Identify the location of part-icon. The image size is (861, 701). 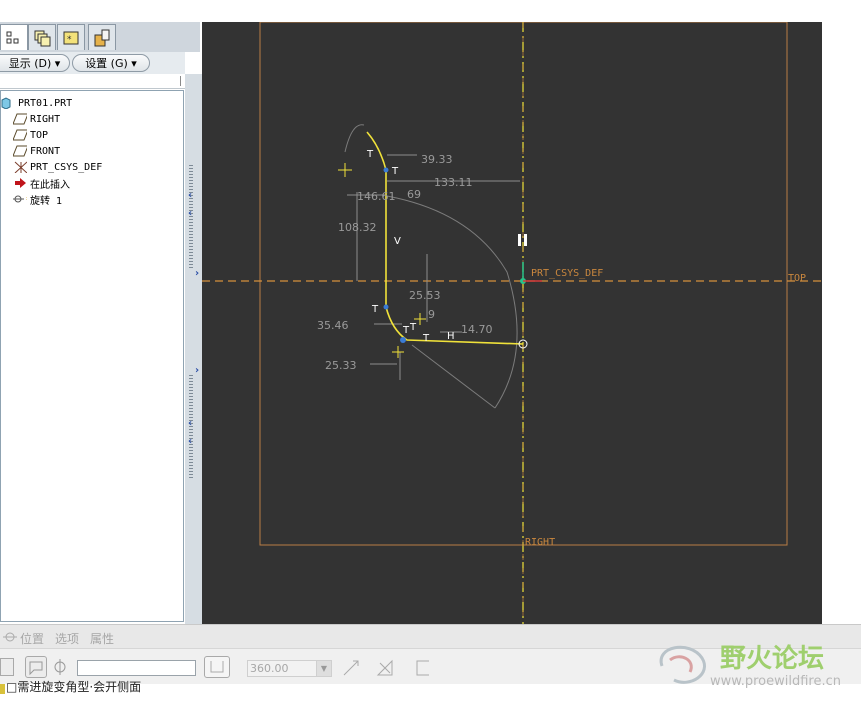
(6, 103).